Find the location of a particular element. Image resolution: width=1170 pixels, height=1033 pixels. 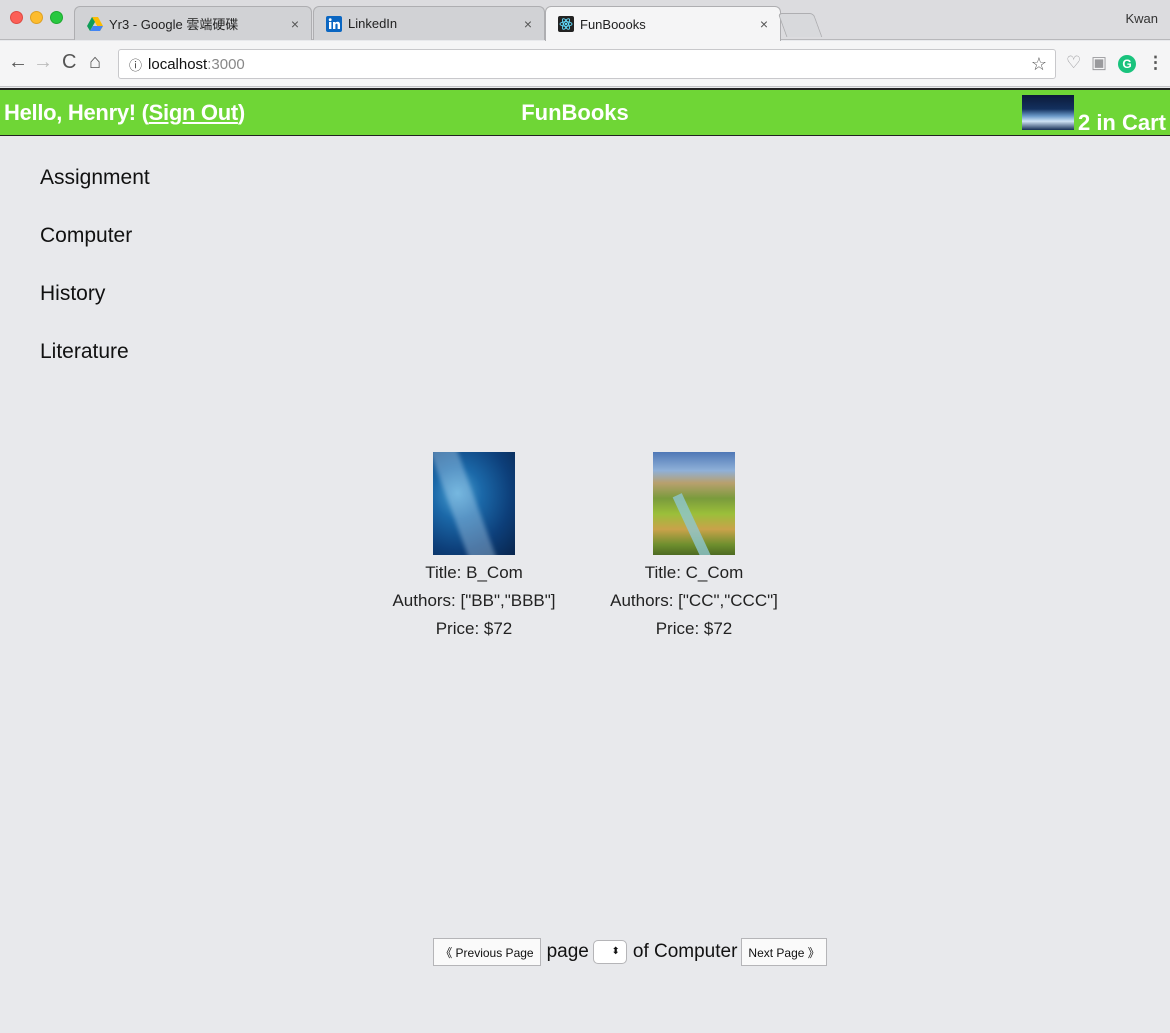

reload-icon: C is located at coordinates (69, 62).